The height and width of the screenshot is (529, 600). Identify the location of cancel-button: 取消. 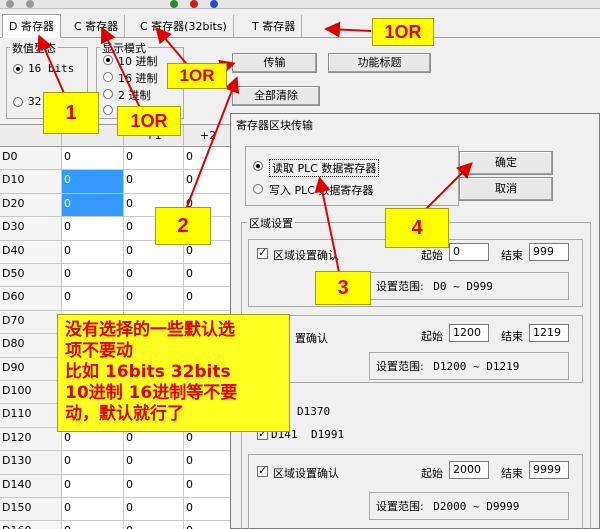
(506, 189).